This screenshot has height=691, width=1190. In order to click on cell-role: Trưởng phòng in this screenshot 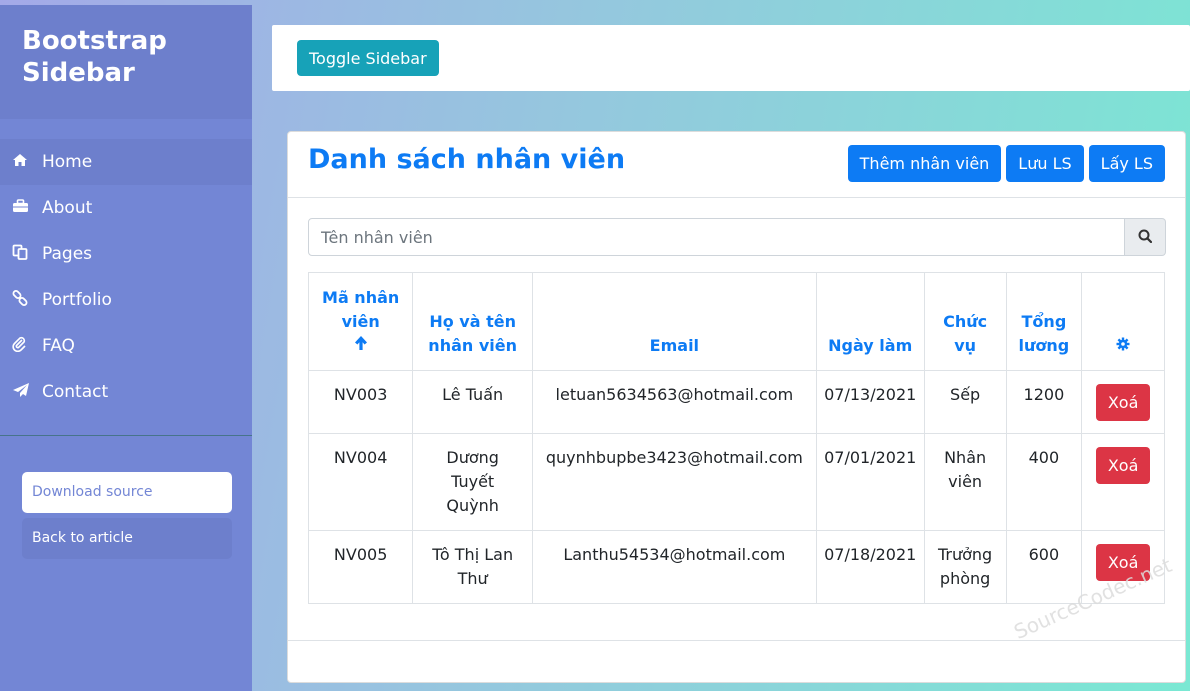, I will do `click(965, 567)`.